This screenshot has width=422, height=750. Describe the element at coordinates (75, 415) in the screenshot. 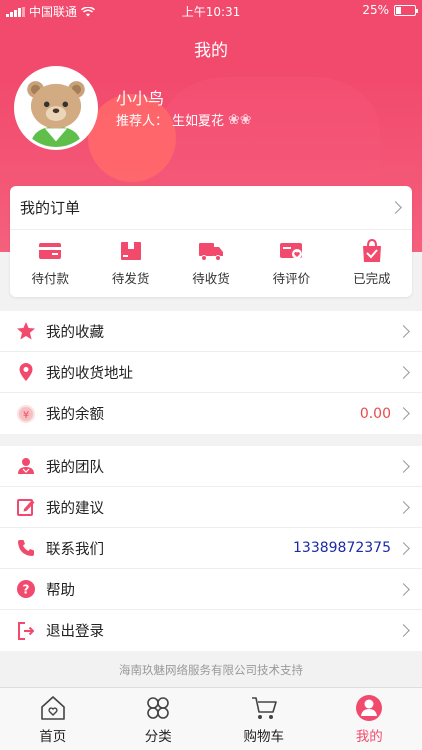

I see `menu-label: 我的余额` at that location.